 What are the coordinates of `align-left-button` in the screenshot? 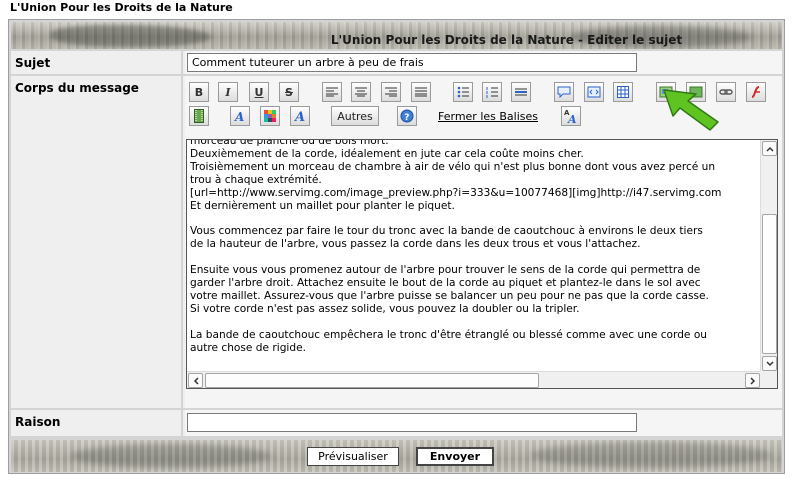 It's located at (332, 92).